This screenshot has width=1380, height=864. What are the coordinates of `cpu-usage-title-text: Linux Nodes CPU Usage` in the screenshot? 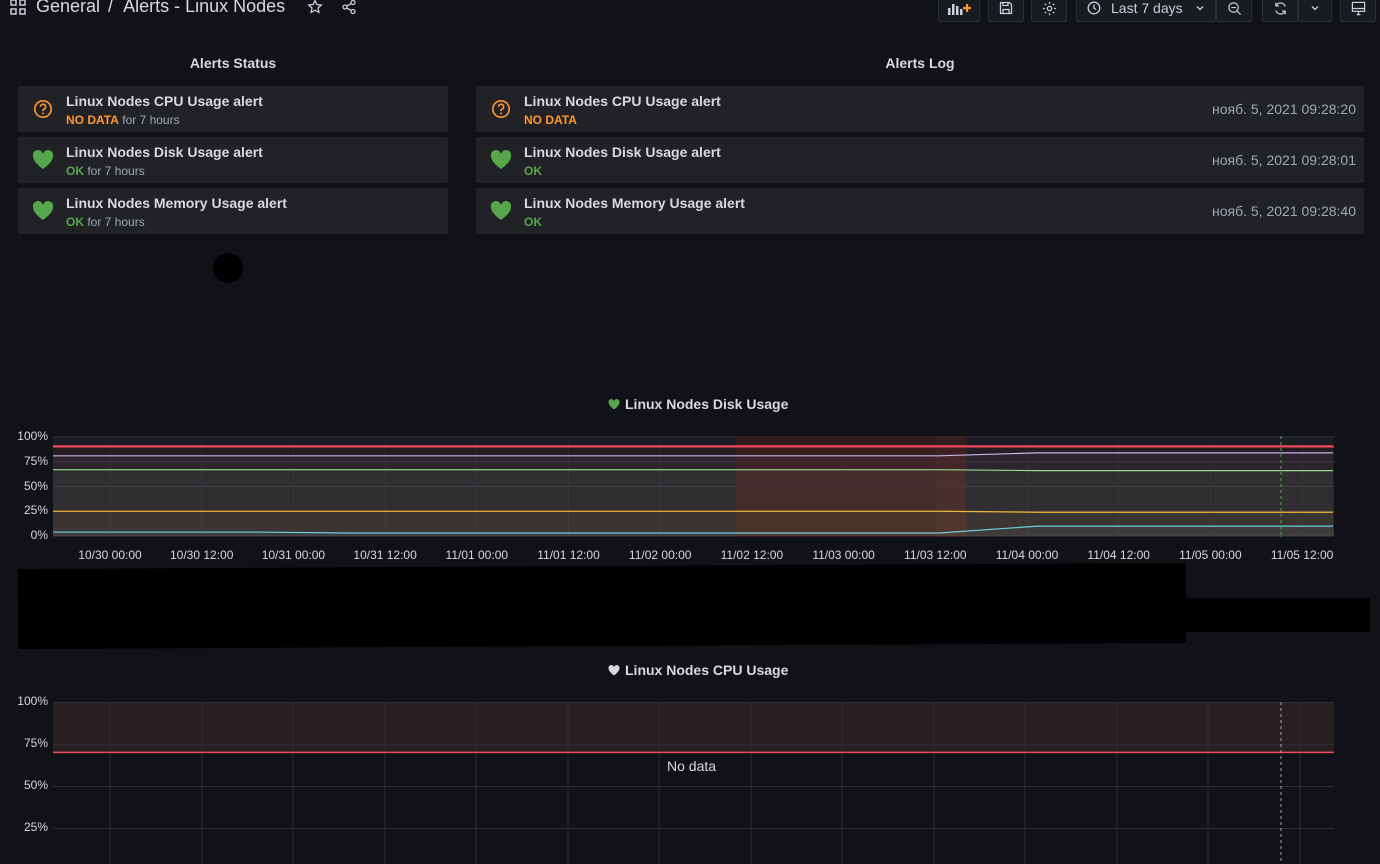 It's located at (707, 670).